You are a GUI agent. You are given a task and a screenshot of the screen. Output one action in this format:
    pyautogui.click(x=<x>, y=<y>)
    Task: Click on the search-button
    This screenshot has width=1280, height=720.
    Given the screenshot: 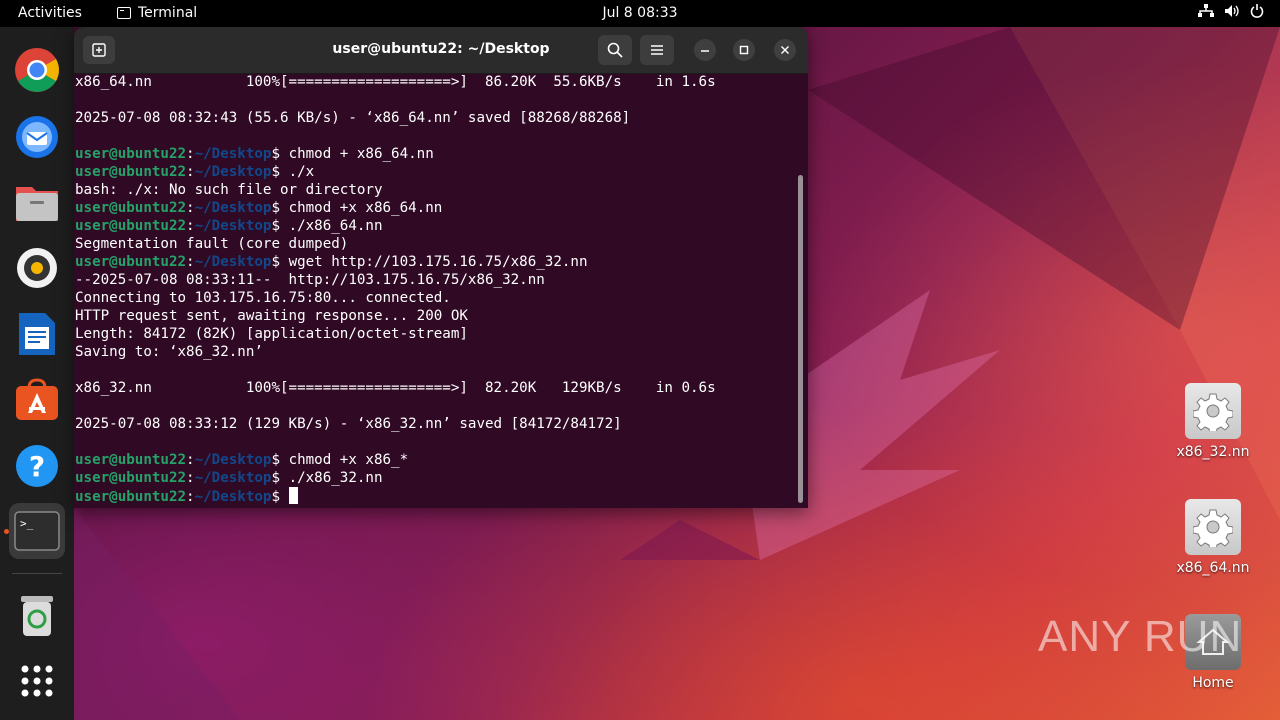 What is the action you would take?
    pyautogui.click(x=615, y=50)
    